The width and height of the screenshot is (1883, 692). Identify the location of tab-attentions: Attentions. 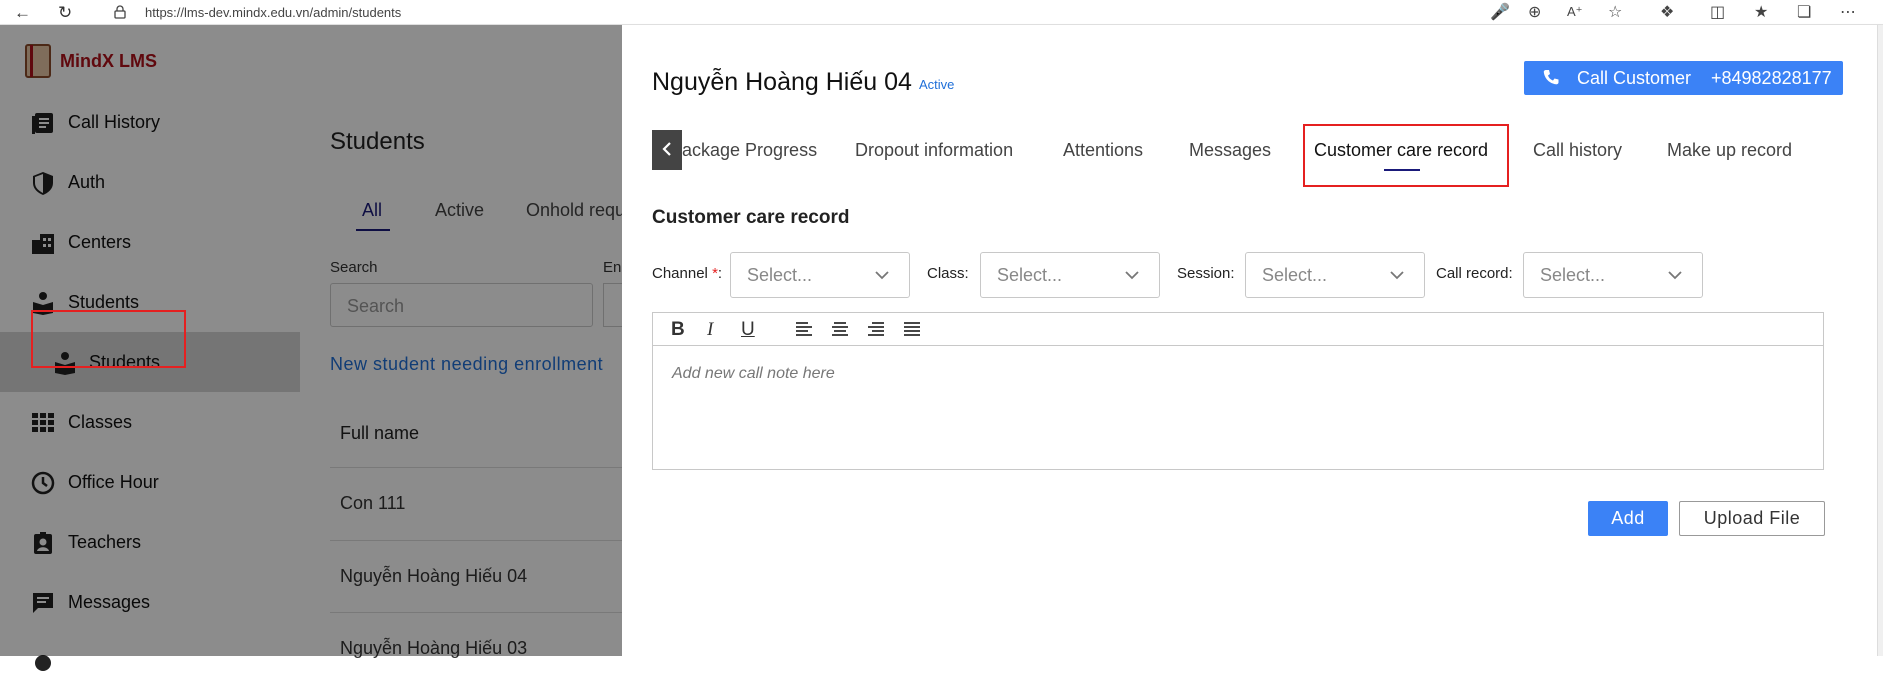
(1103, 150).